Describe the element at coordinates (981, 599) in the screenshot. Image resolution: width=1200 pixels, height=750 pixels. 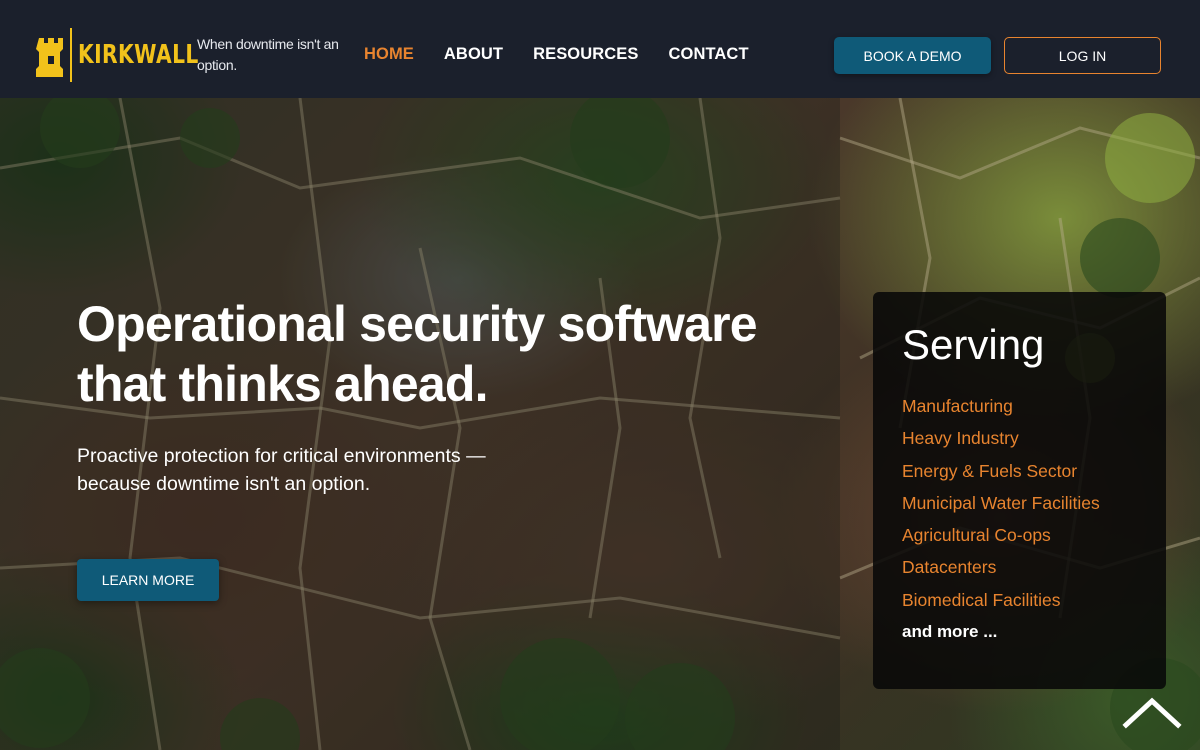
I see `serving-item: Biomedical Facilities` at that location.